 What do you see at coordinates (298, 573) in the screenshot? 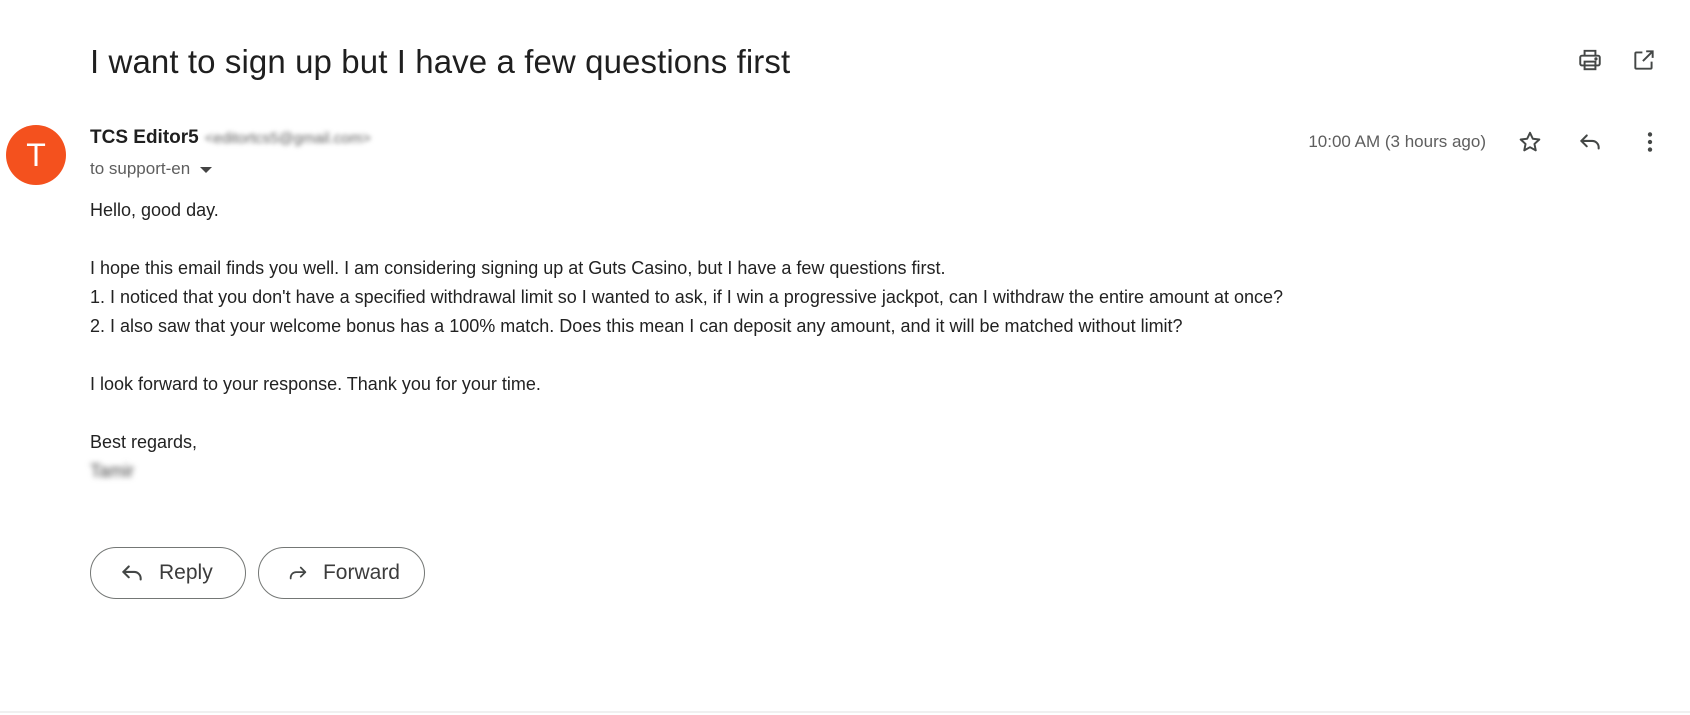
I see `forward-icon` at bounding box center [298, 573].